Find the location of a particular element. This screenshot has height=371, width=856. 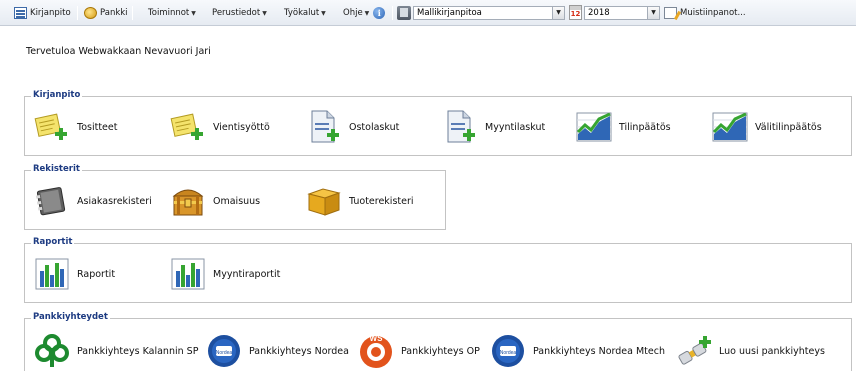

item-tuoterekisteri: Tuoterekisteri is located at coordinates (359, 201).